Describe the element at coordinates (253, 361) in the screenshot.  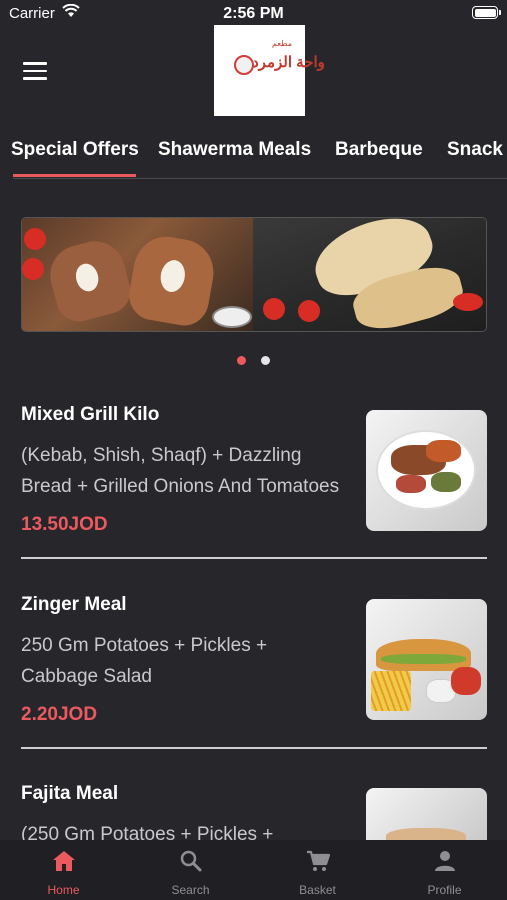
I see `carousel-pager` at that location.